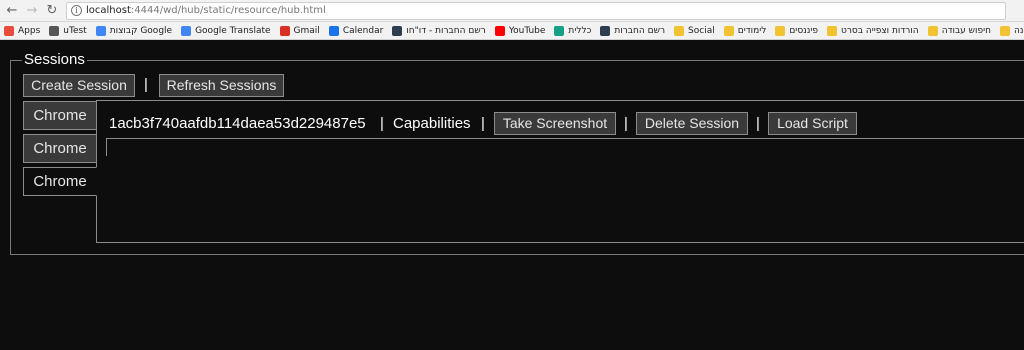  Describe the element at coordinates (527, 30) in the screenshot. I see `bookmark-label: YouTube` at that location.